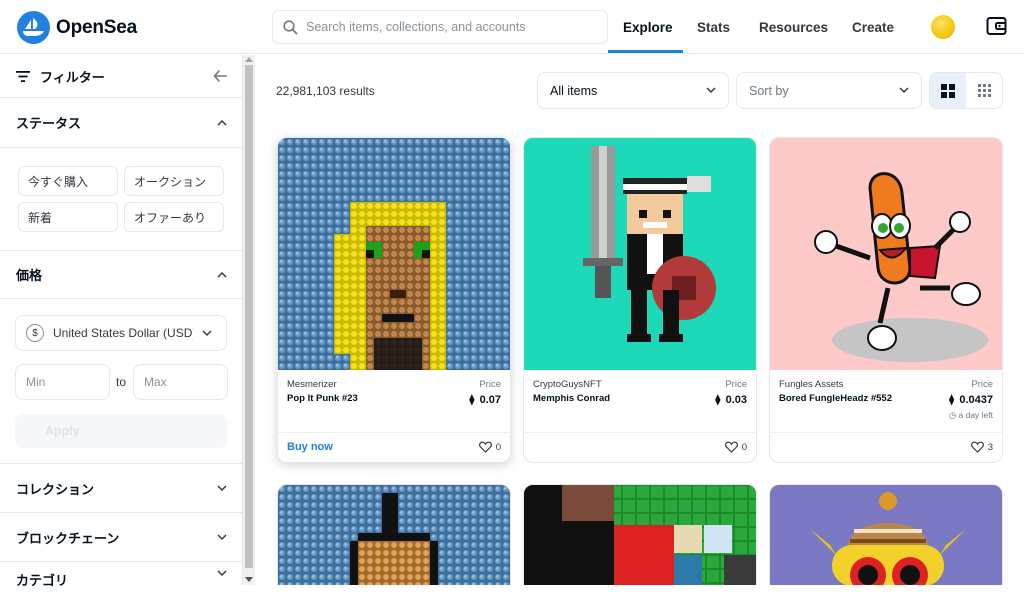  What do you see at coordinates (121, 585) in the screenshot?
I see `category-section-header: カテゴリ` at bounding box center [121, 585].